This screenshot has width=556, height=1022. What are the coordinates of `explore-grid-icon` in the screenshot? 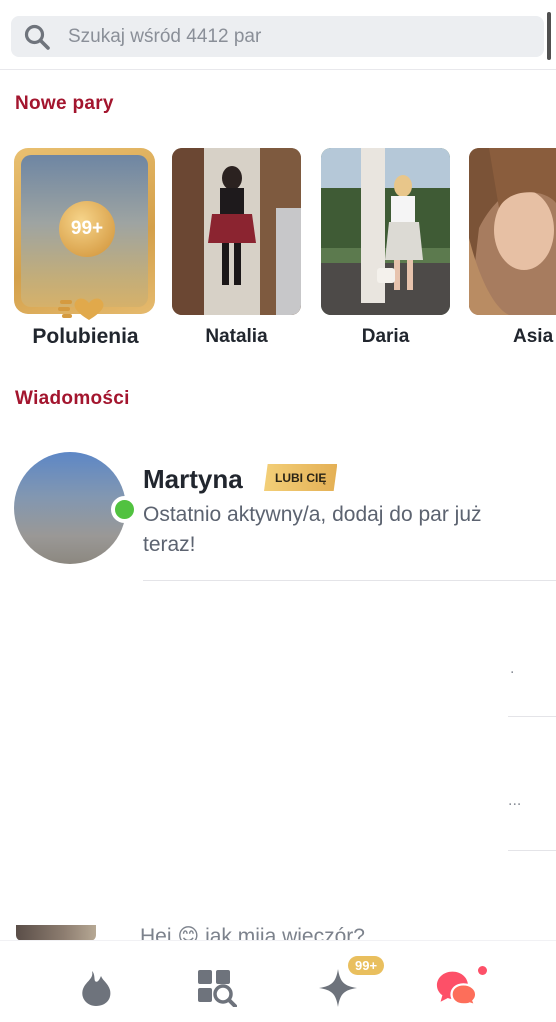 It's located at (217, 988).